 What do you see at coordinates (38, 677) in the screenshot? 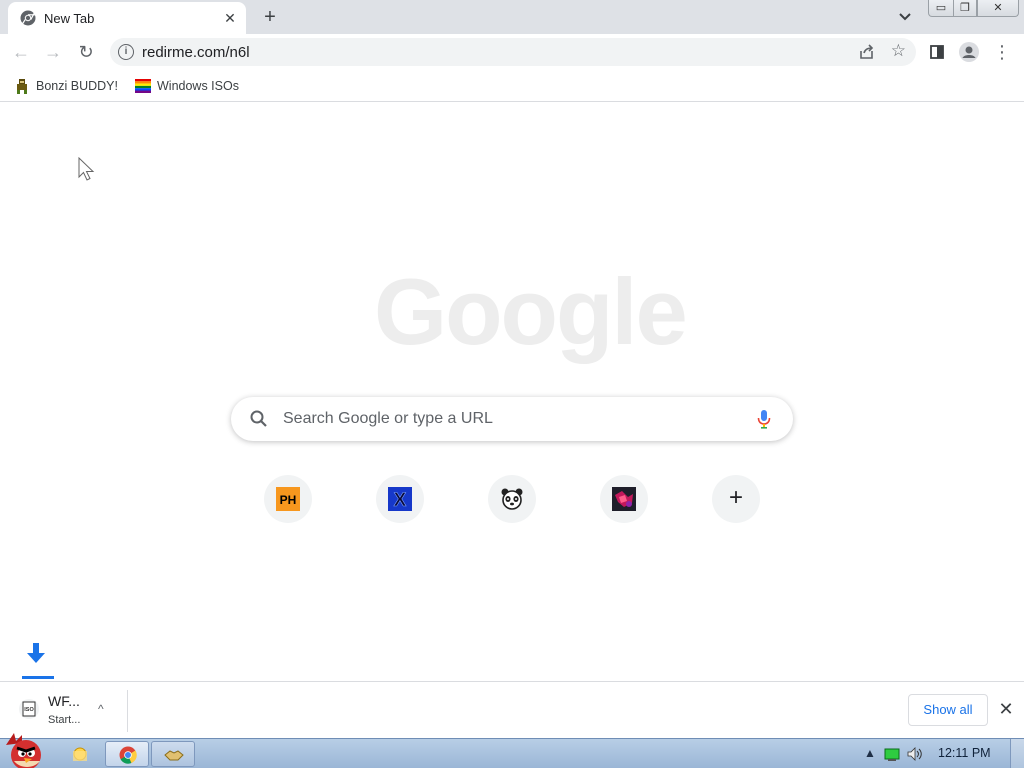
I see `download-progress-bar` at bounding box center [38, 677].